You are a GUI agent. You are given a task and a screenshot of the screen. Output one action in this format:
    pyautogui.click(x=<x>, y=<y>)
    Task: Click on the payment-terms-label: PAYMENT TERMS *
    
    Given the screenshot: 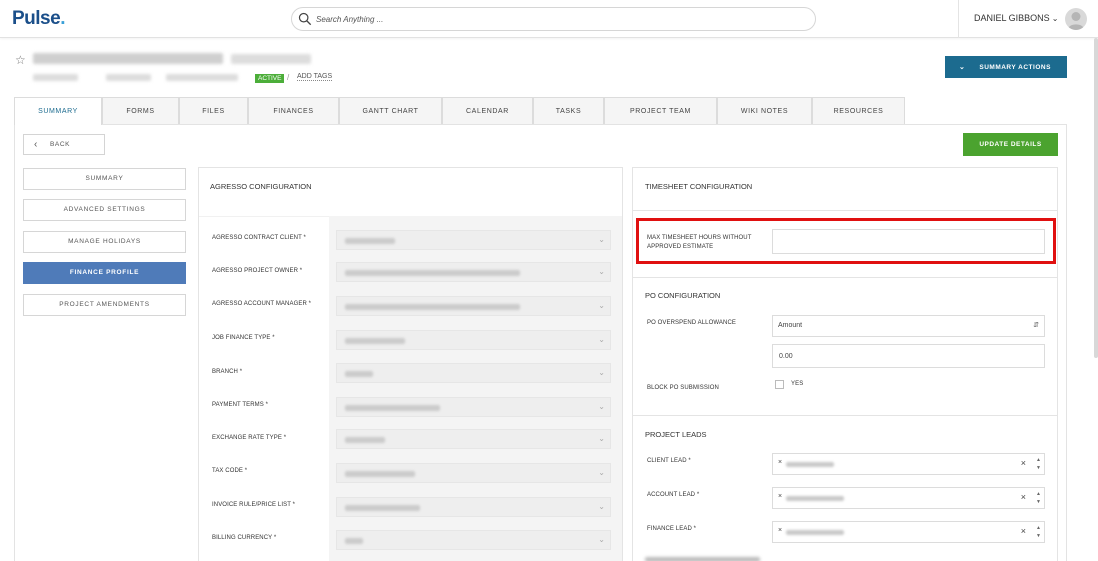 What is the action you would take?
    pyautogui.click(x=240, y=405)
    